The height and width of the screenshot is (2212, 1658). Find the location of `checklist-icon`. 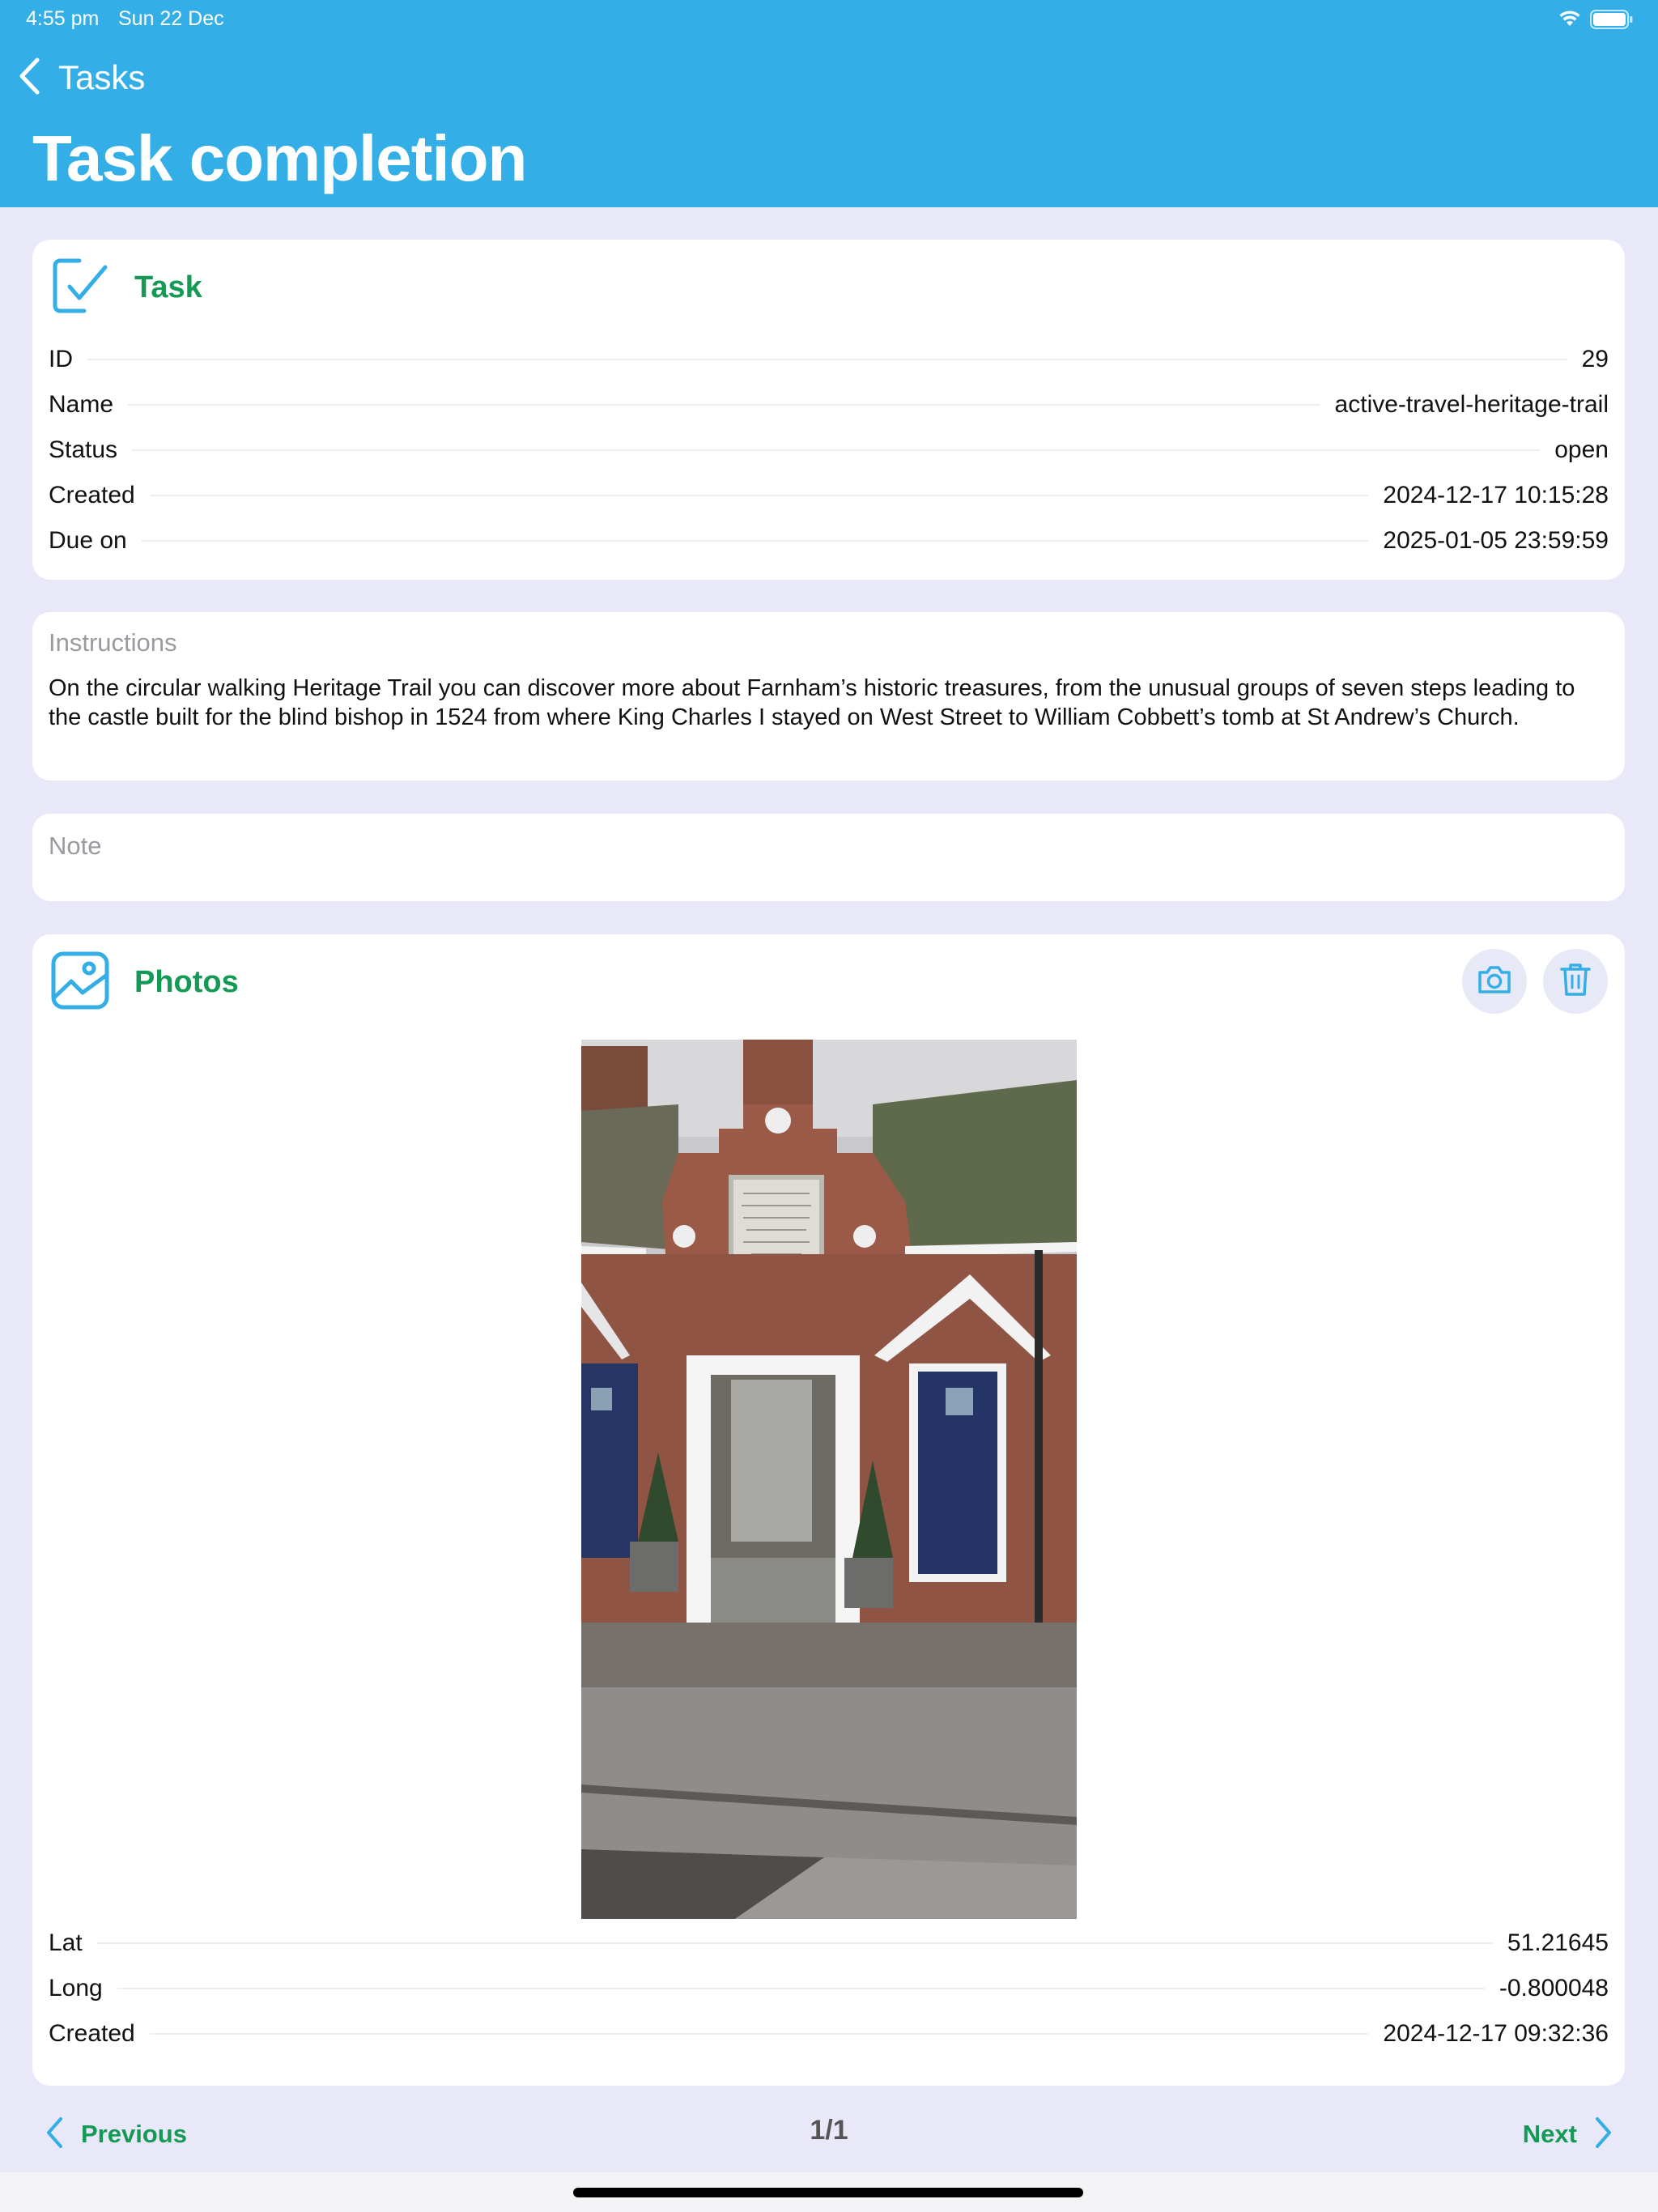

checklist-icon is located at coordinates (80, 288).